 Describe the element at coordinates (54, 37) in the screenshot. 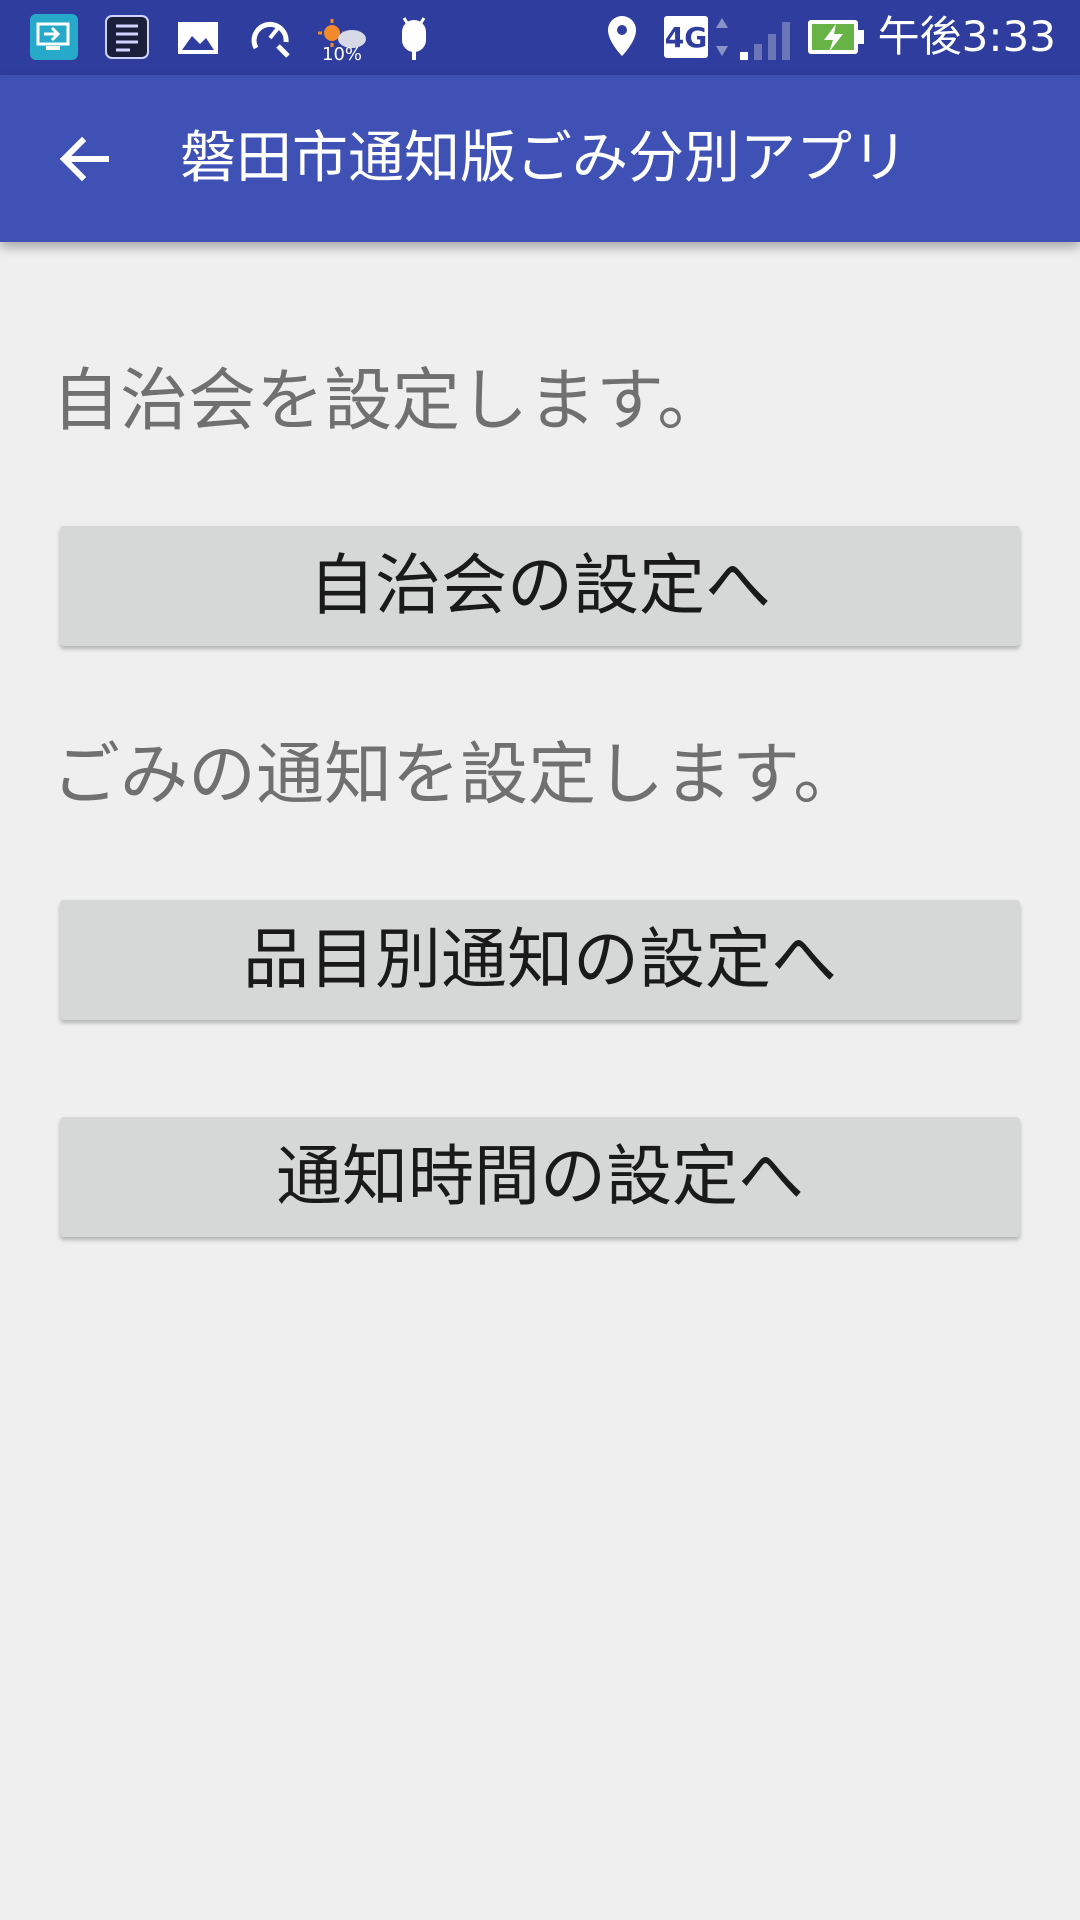

I see `screen-mirror-icon` at that location.